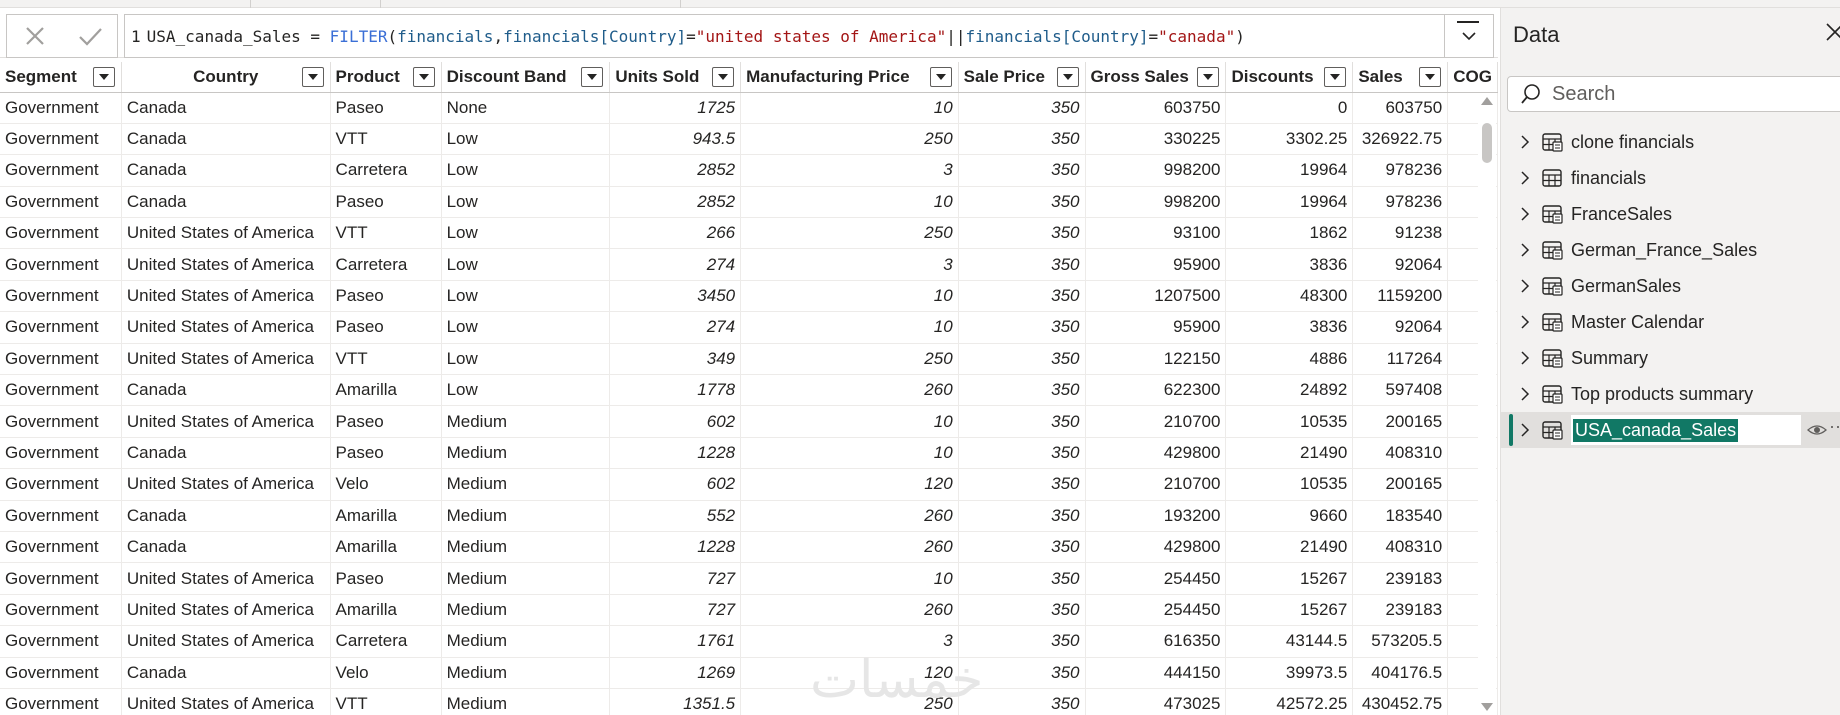 The image size is (1840, 715). What do you see at coordinates (1156, 484) in the screenshot?
I see `table-cell: 210700` at bounding box center [1156, 484].